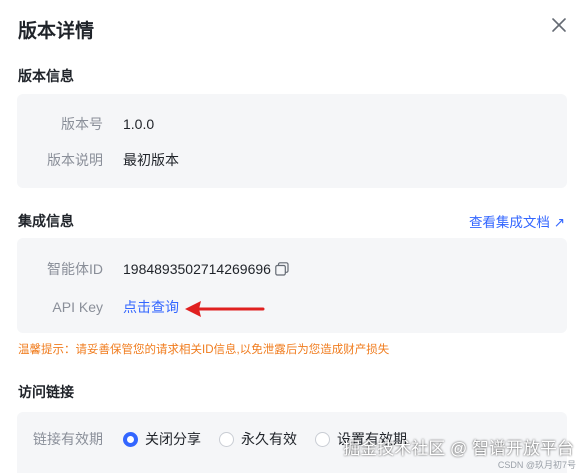 Image resolution: width=584 pixels, height=473 pixels. I want to click on radio-permanent: 永久有效, so click(258, 439).